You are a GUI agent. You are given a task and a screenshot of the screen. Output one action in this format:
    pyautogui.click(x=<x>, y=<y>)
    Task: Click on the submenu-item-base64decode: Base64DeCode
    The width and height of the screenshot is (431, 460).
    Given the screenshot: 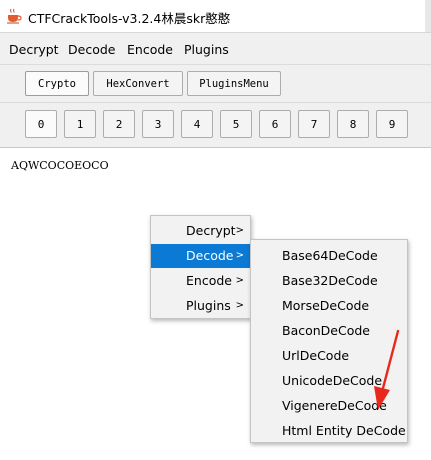 What is the action you would take?
    pyautogui.click(x=329, y=255)
    